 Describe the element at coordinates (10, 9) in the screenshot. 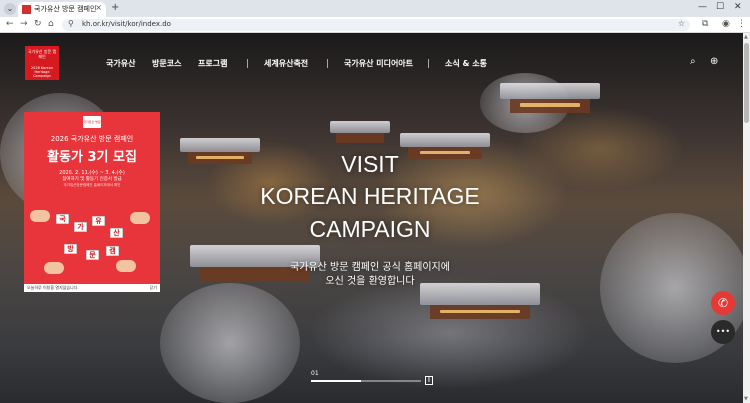

I see `tab-search-button: ⌄` at that location.